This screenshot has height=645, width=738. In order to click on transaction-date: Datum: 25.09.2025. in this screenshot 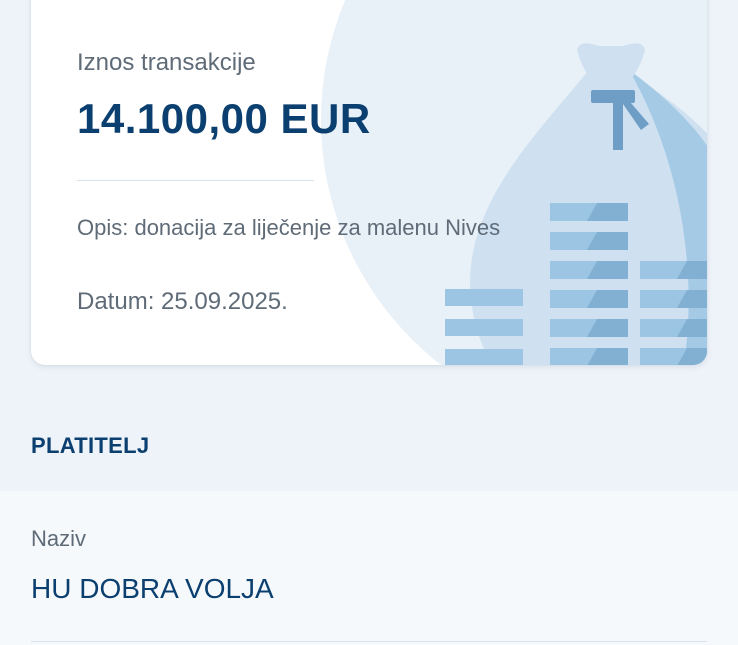, I will do `click(182, 301)`.